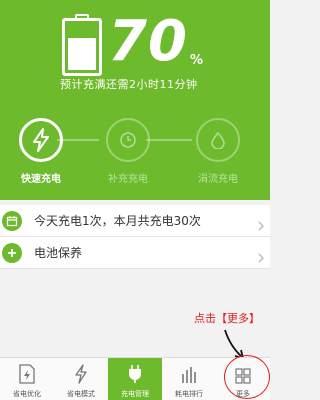 This screenshot has height=400, width=320. I want to click on stage-trickle-charge: 涓流充电, so click(218, 151).